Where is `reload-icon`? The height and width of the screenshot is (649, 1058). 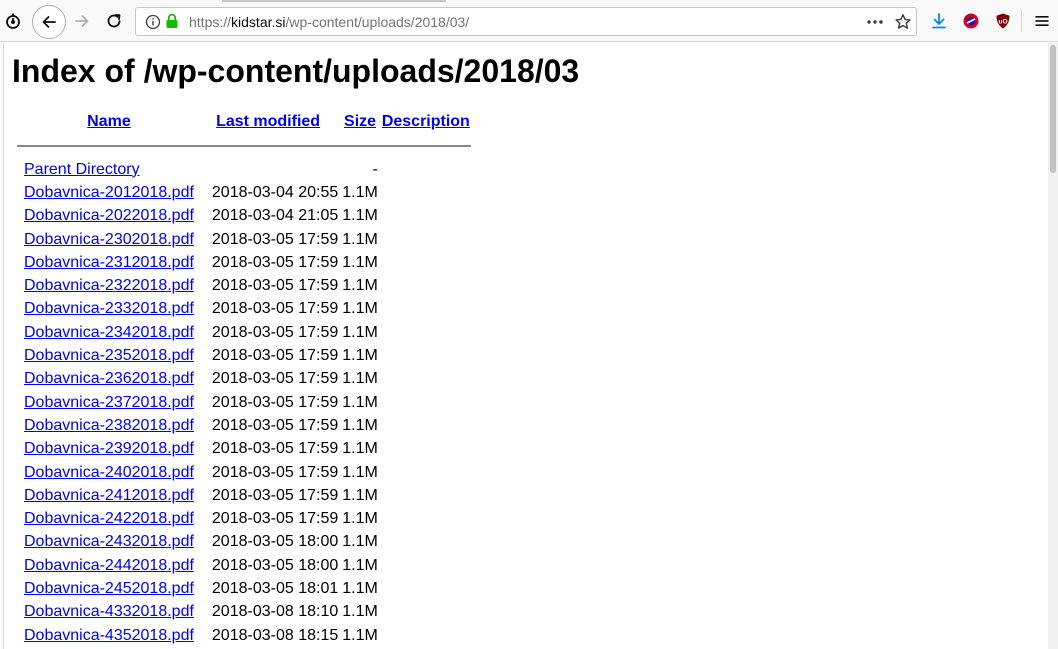
reload-icon is located at coordinates (114, 21).